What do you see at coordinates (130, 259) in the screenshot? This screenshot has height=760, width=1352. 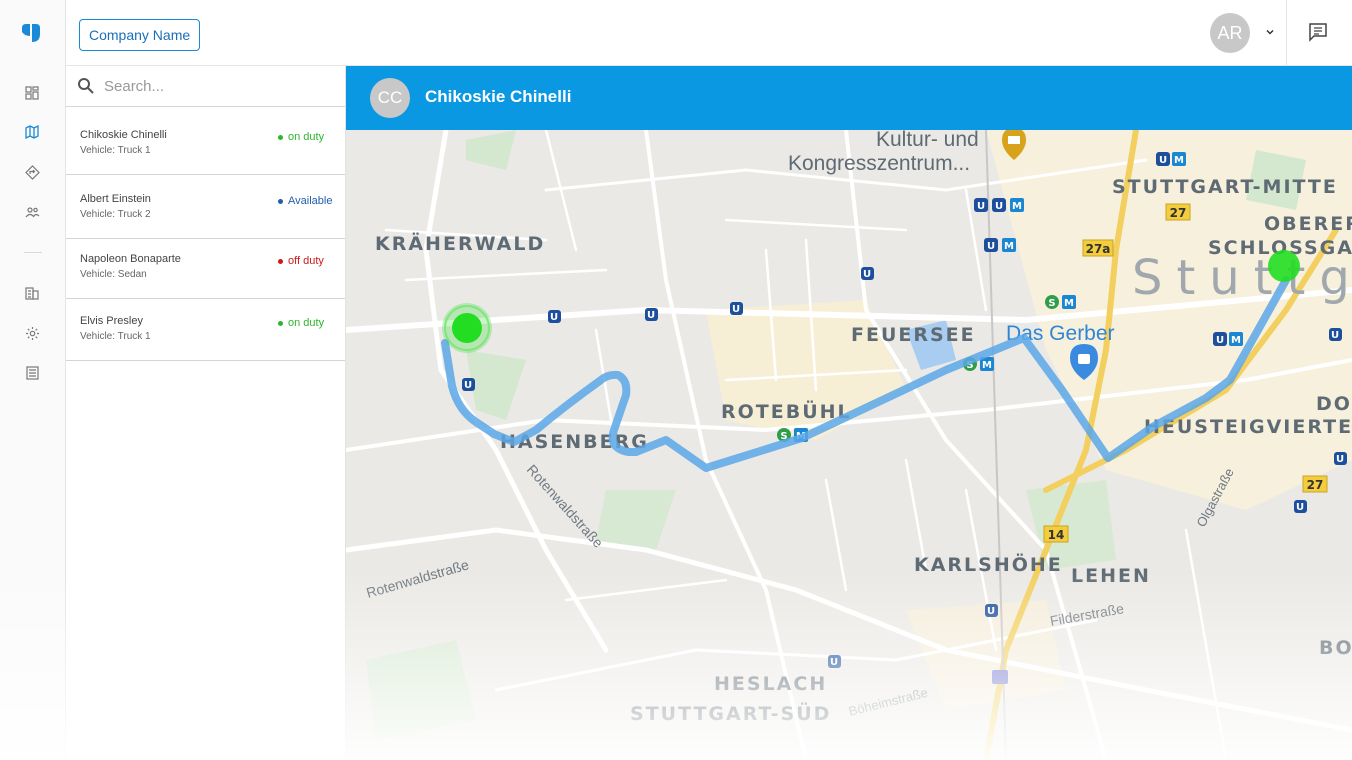 I see `driver-name: Napoleon Bonaparte` at bounding box center [130, 259].